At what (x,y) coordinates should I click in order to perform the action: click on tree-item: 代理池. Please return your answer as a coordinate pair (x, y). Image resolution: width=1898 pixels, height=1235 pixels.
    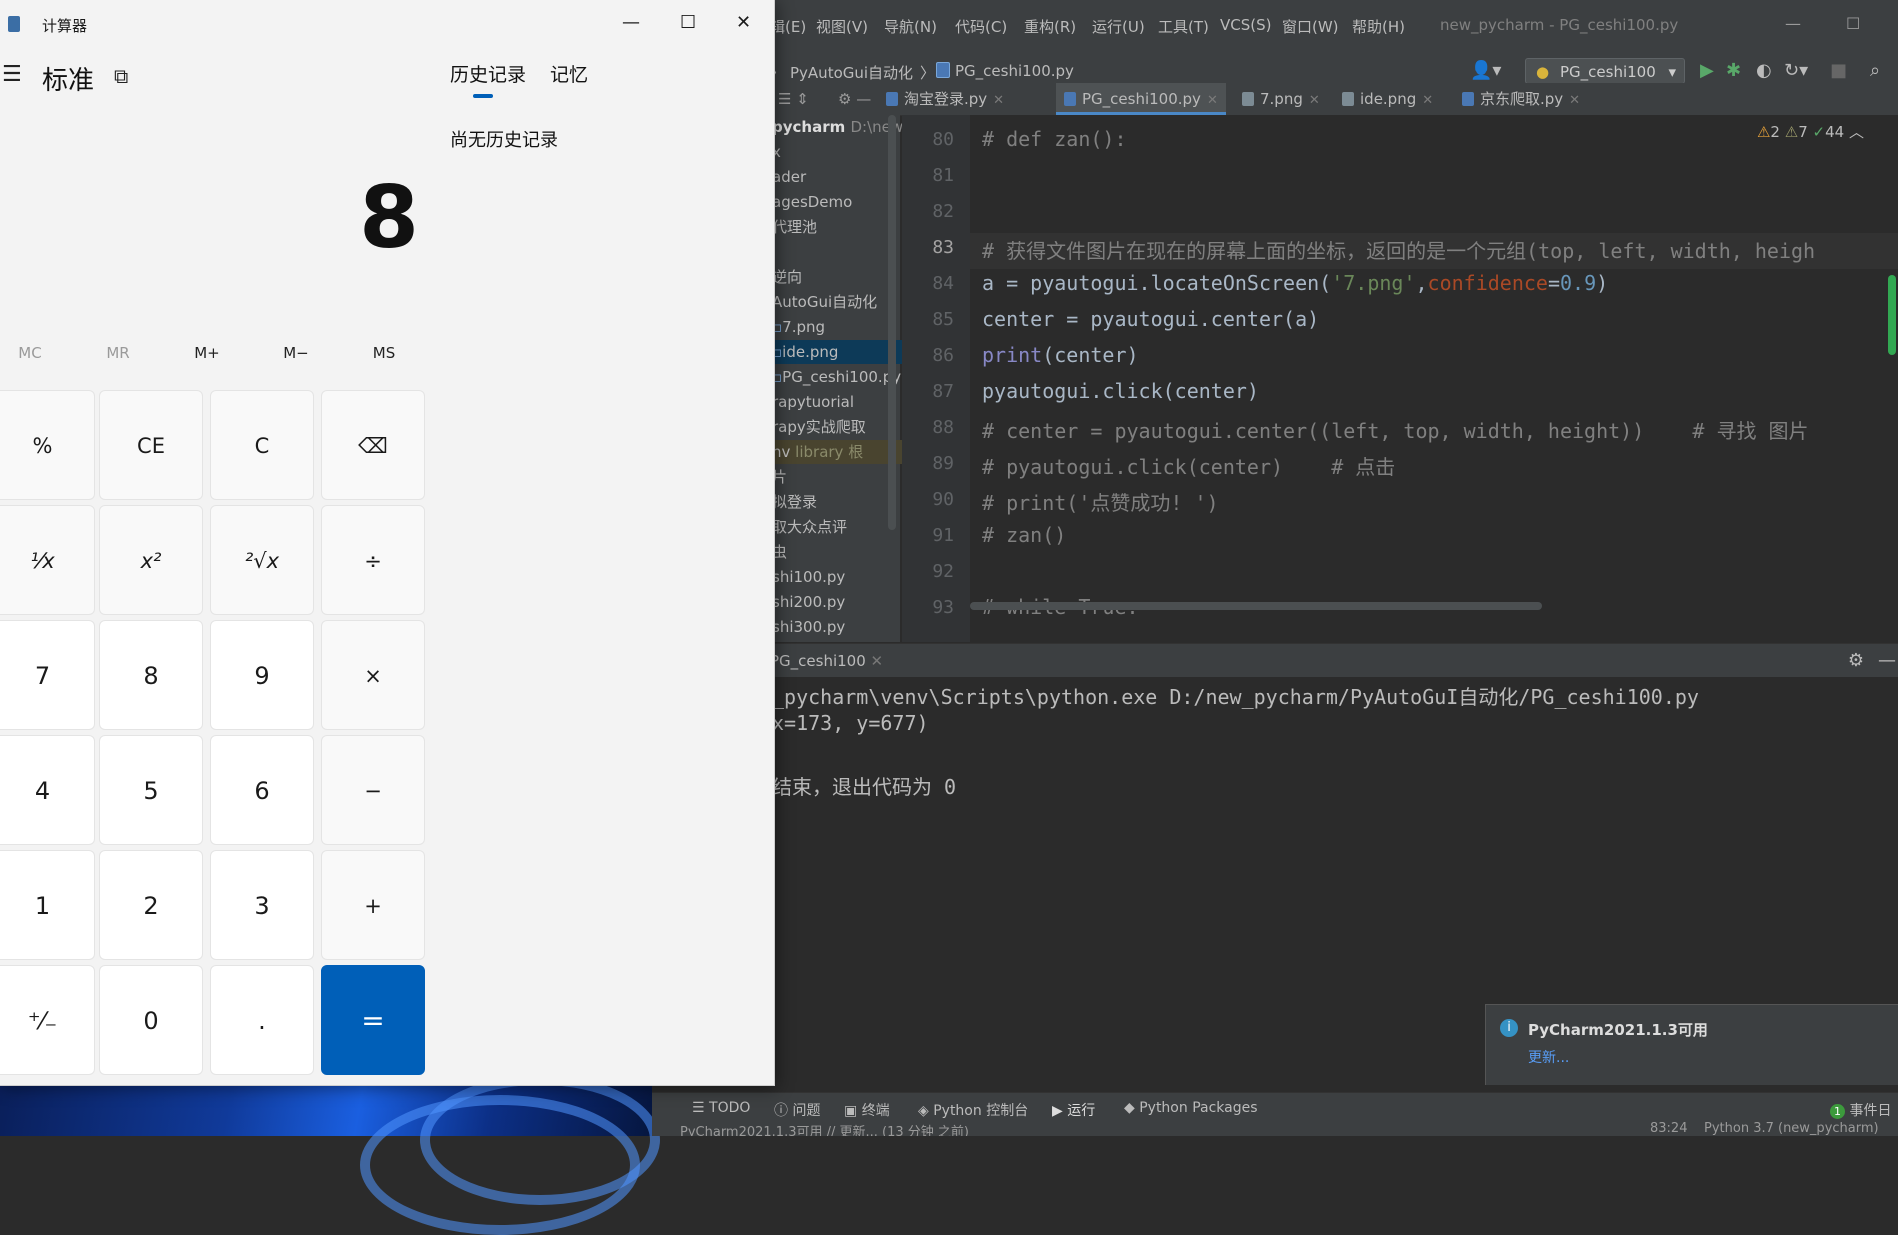
    Looking at the image, I should click on (794, 227).